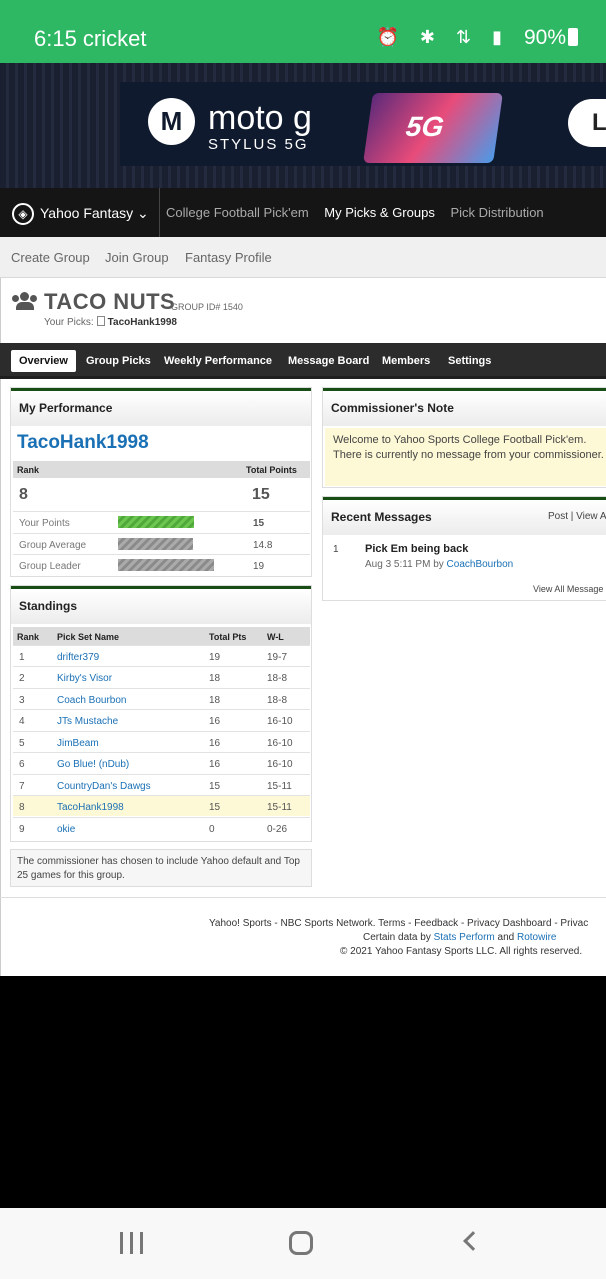 The image size is (606, 1279). Describe the element at coordinates (464, 937) in the screenshot. I see `stats-perform-link: Stats Perform` at that location.